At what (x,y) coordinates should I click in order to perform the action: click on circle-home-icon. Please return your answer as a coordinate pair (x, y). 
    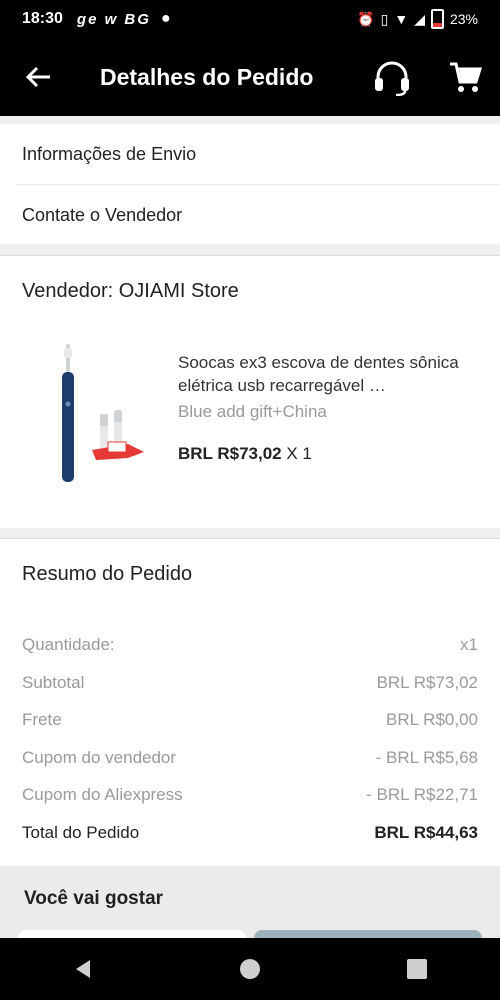
    Looking at the image, I should click on (249, 969).